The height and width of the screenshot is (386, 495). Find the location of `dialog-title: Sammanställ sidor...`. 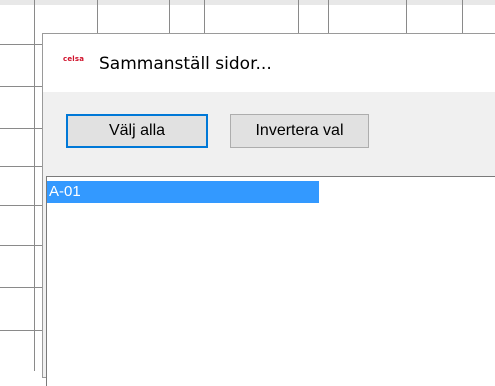

dialog-title: Sammanställ sidor... is located at coordinates (185, 64).